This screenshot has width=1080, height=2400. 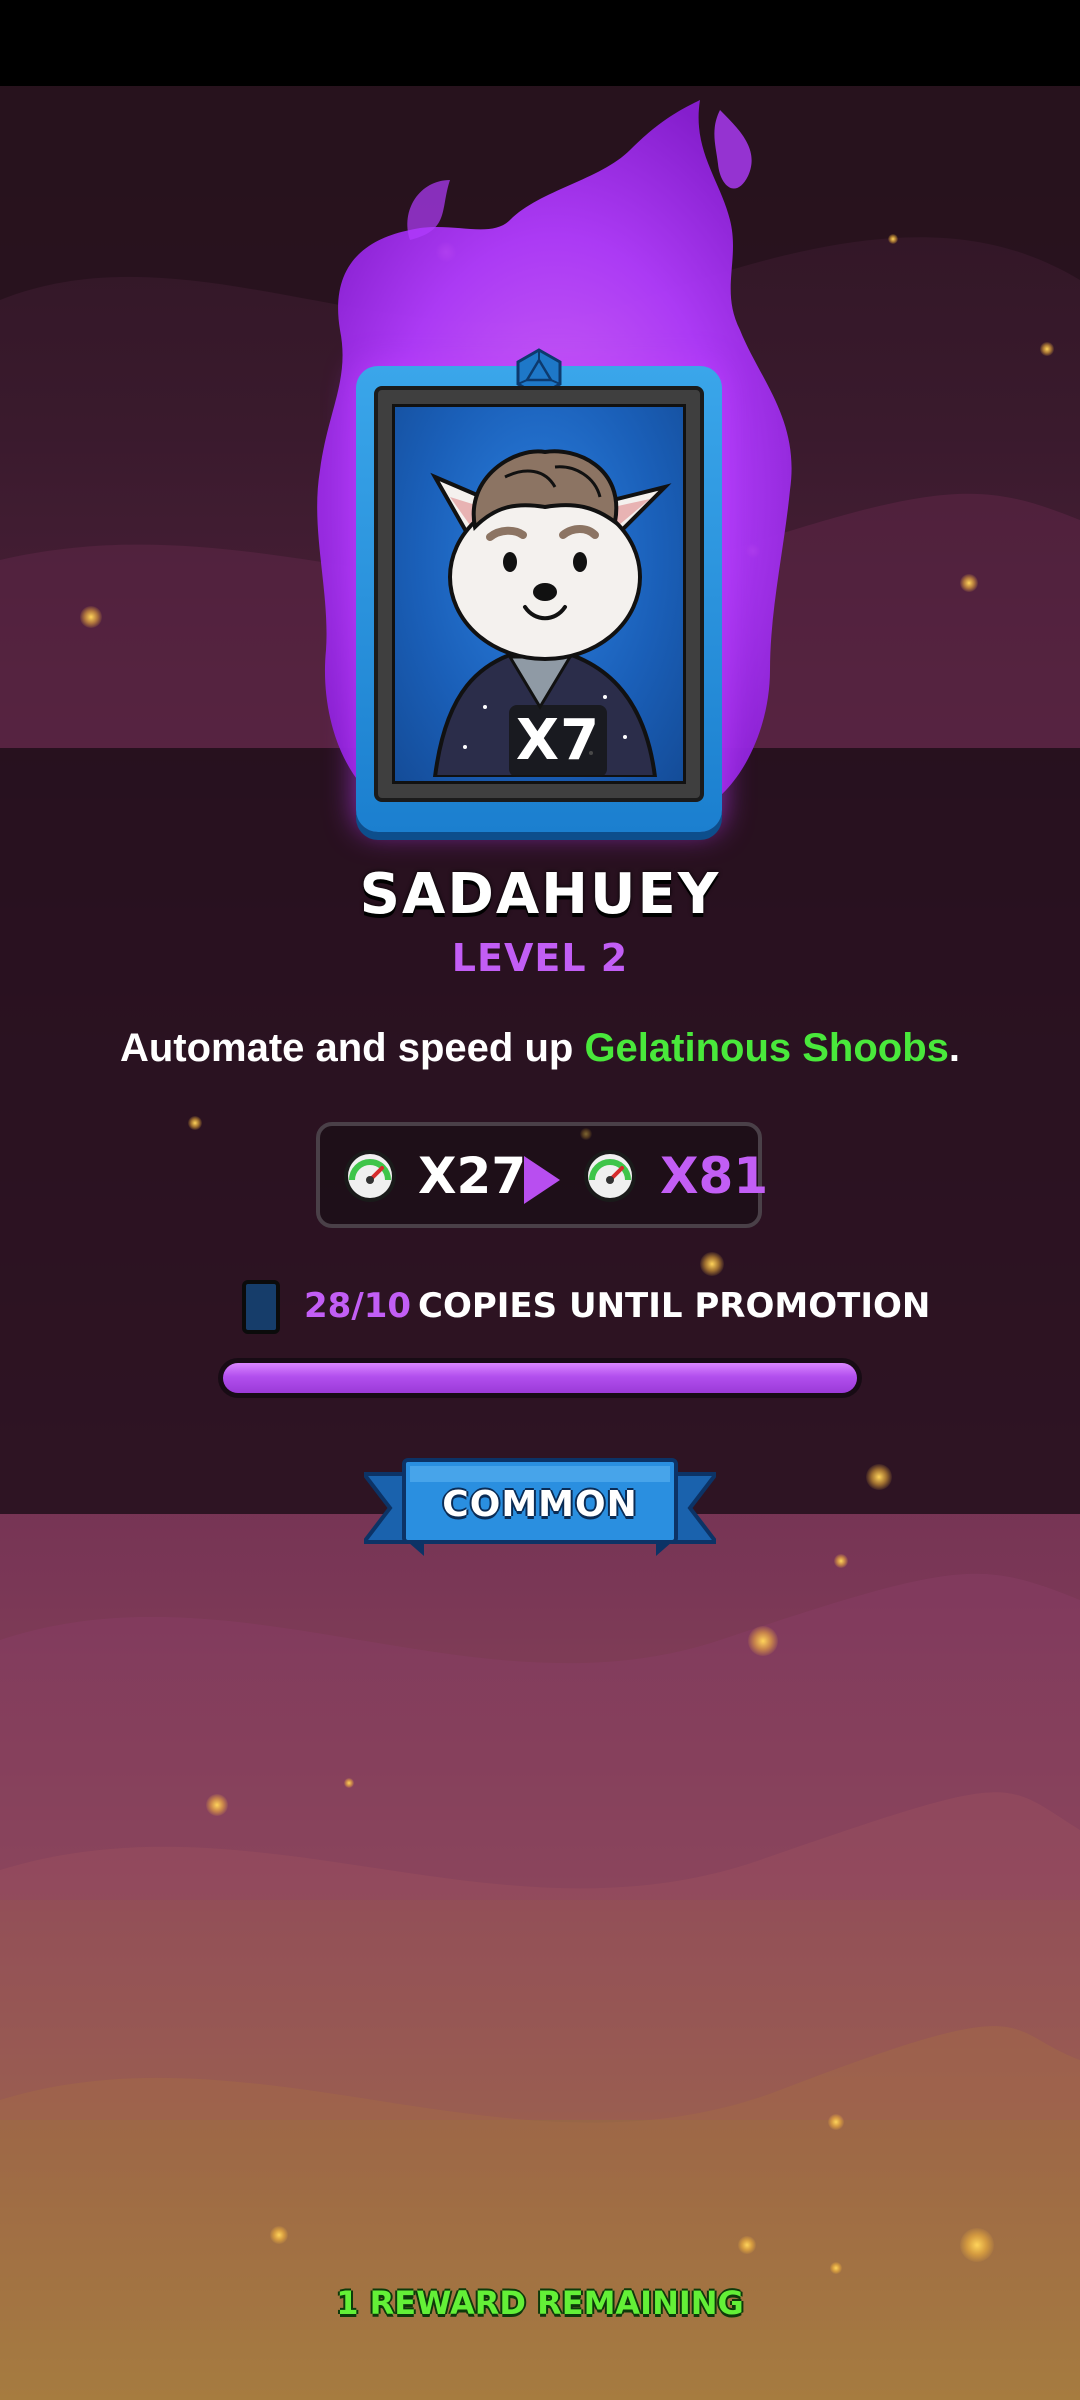 What do you see at coordinates (540, 958) in the screenshot?
I see `card-level: LEVEL 2` at bounding box center [540, 958].